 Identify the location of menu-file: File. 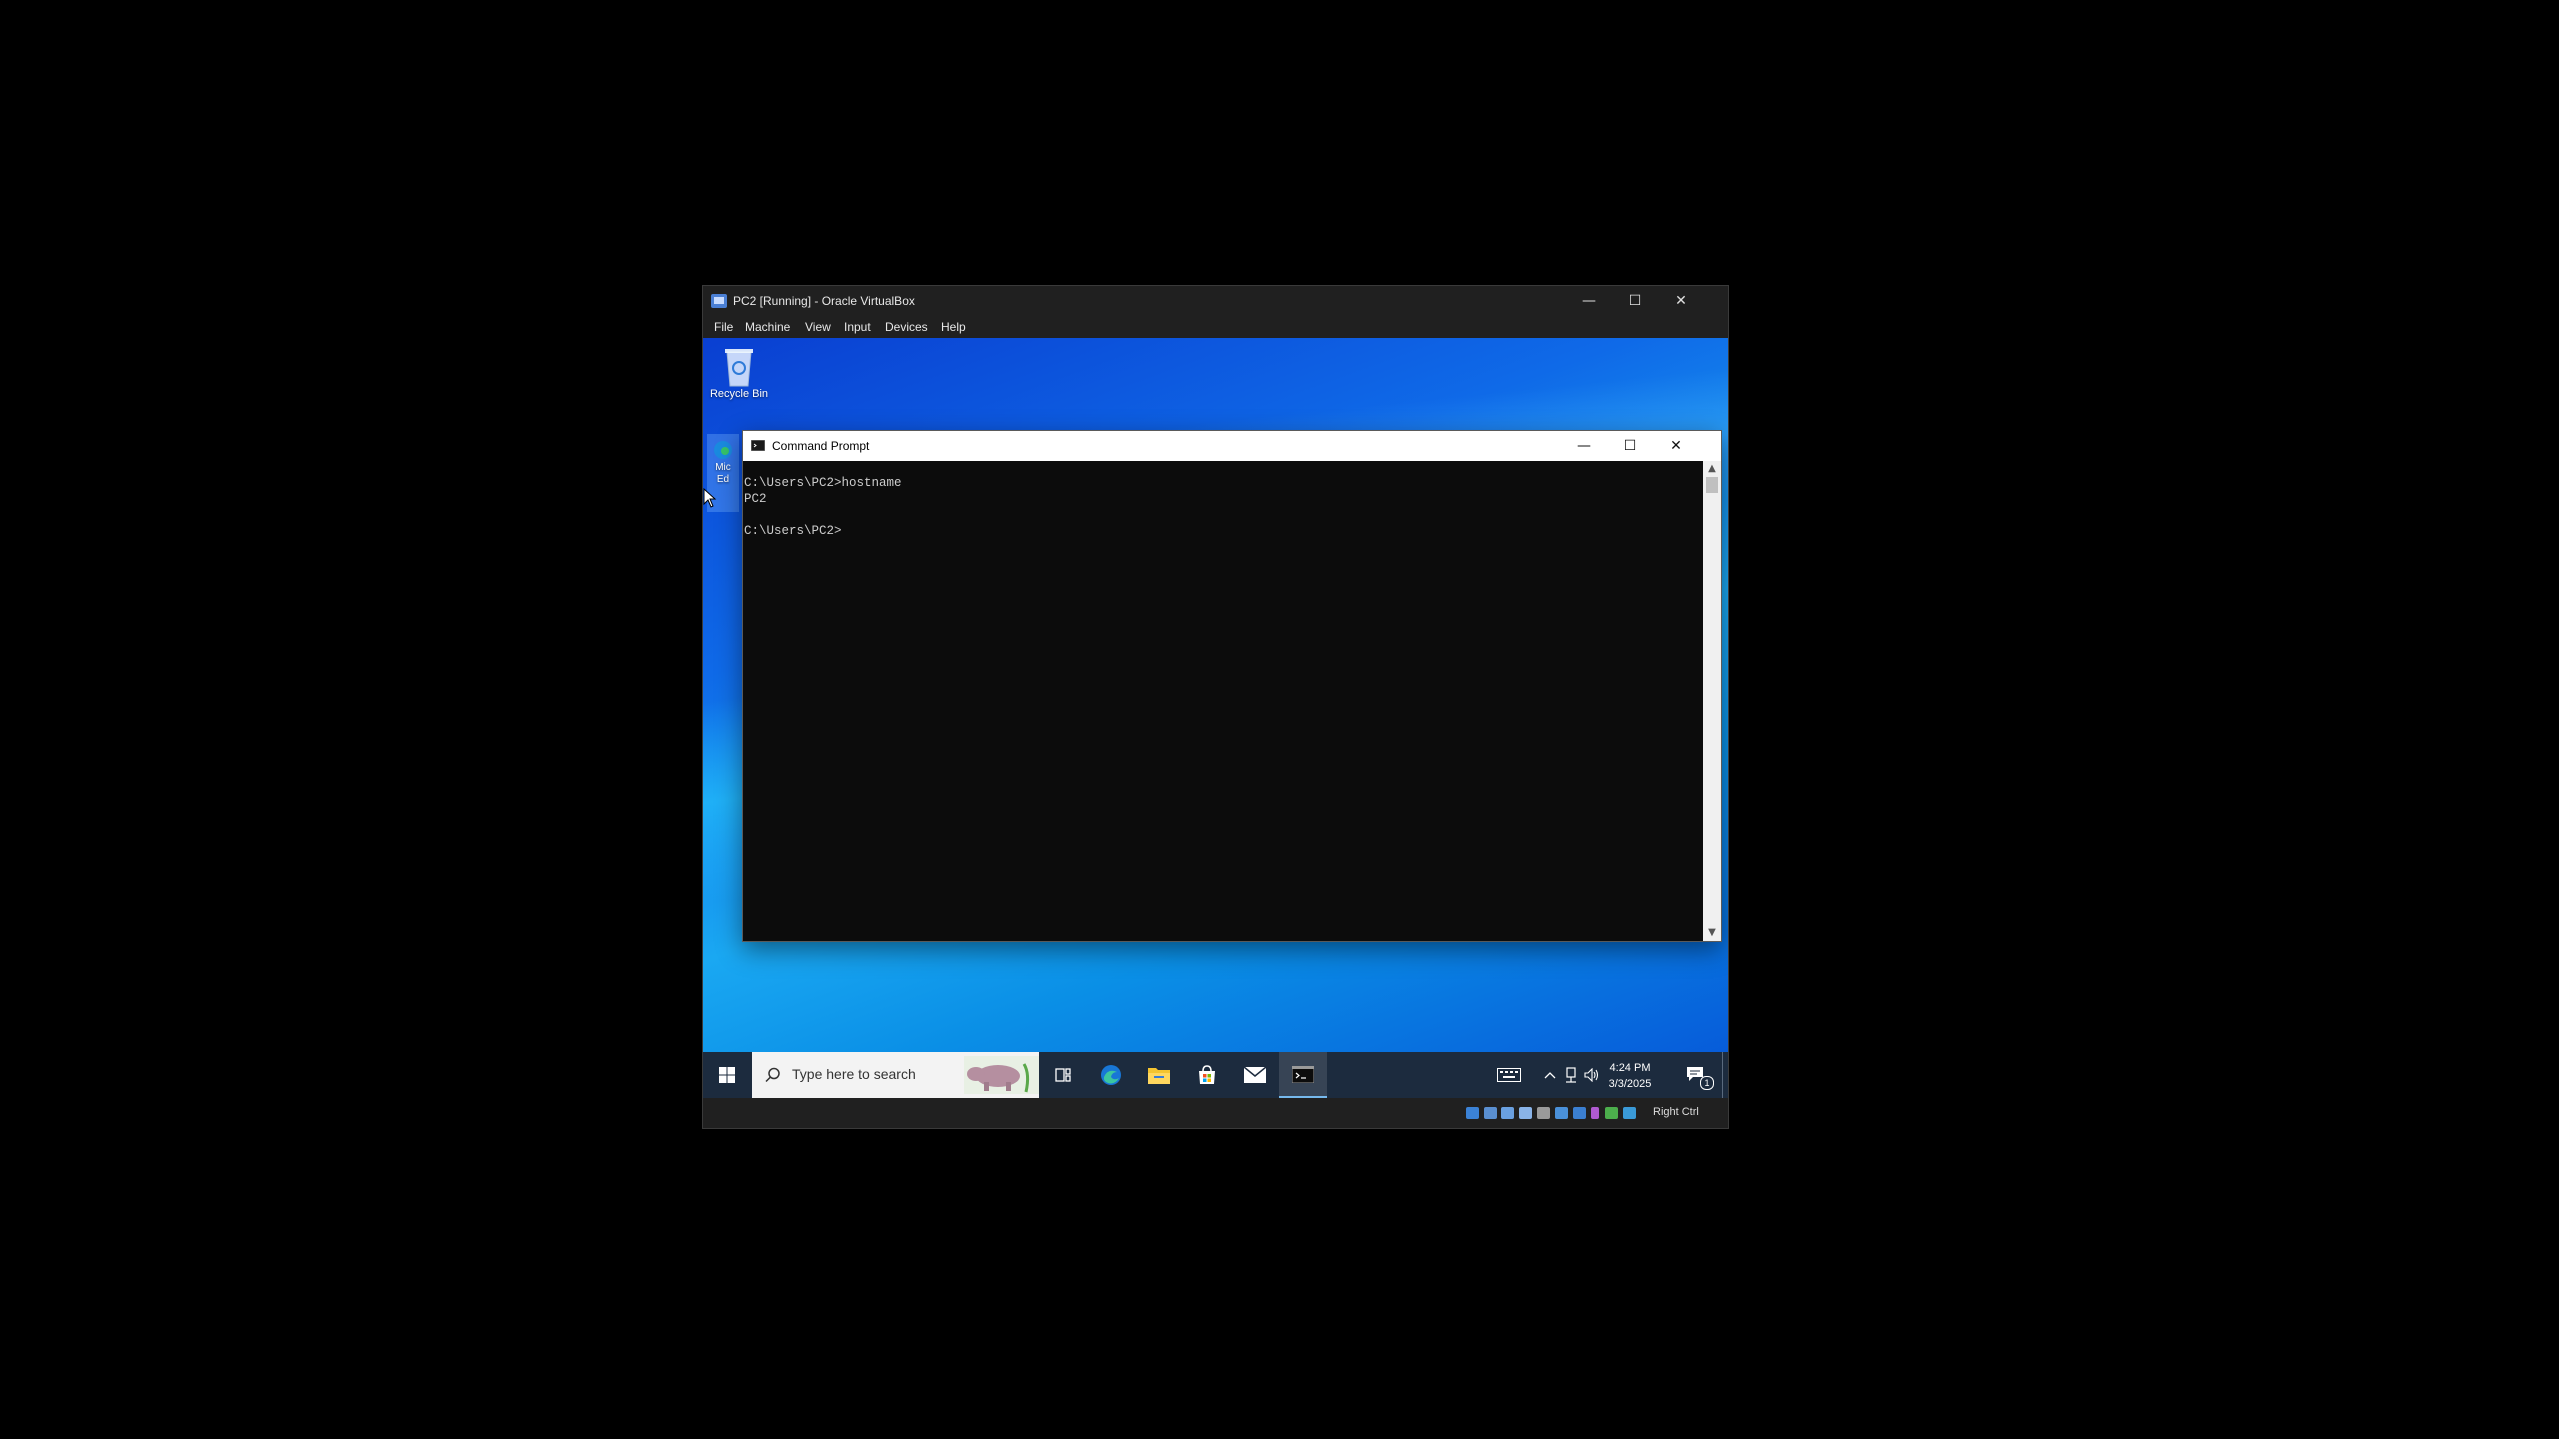
(723, 327).